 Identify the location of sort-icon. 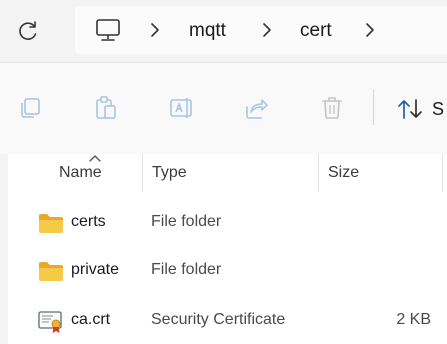
(411, 109).